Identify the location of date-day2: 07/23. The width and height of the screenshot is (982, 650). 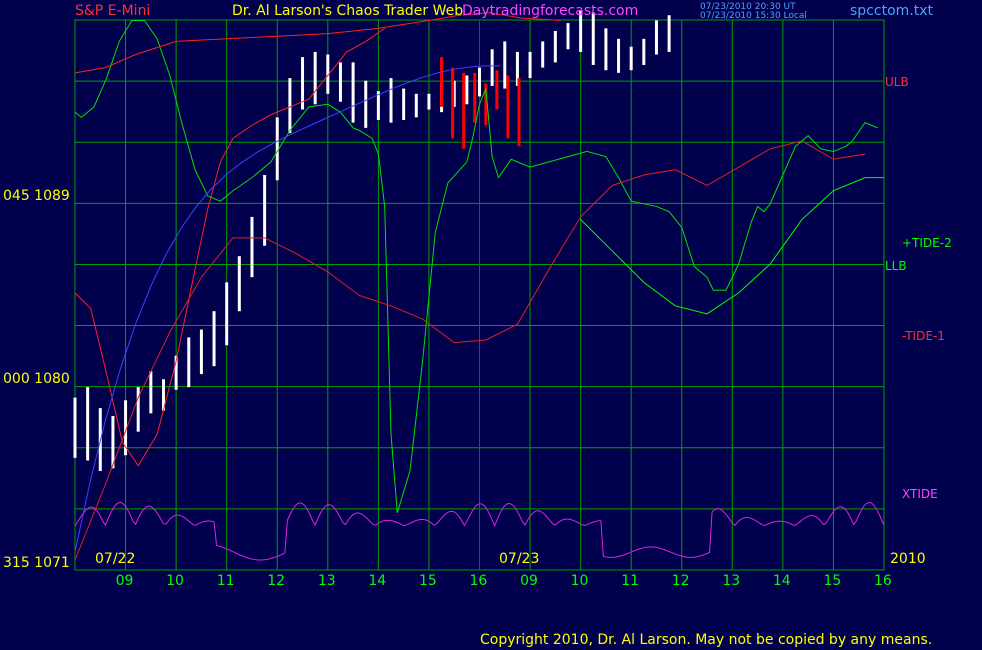
(519, 559).